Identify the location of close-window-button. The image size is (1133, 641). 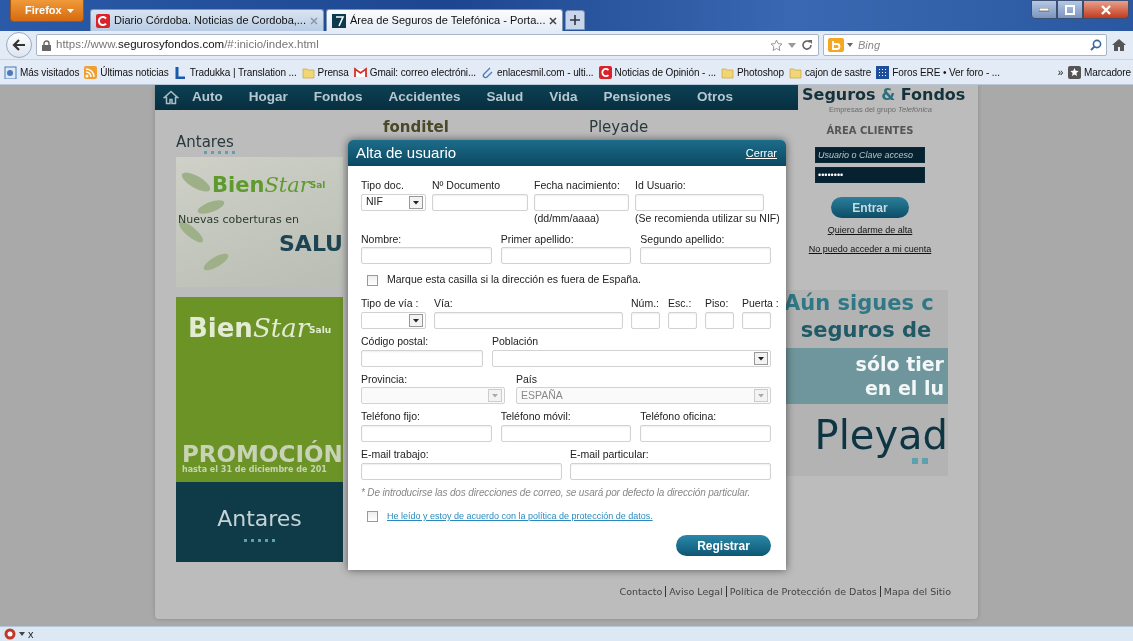
(1106, 9).